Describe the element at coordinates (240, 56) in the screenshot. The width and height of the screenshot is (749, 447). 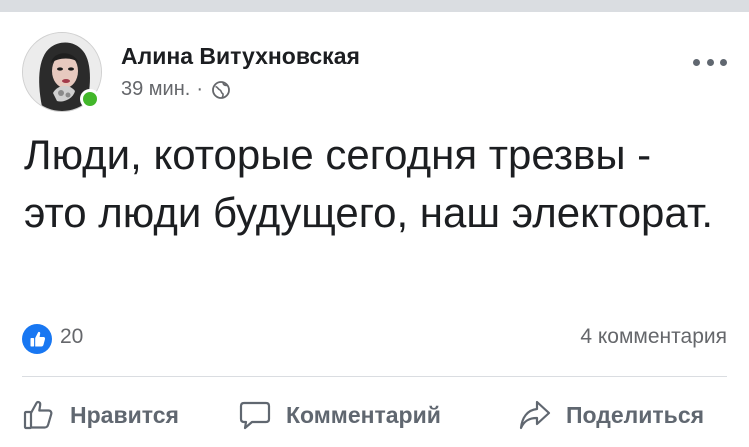
I see `author-name: Алина Витухновская` at that location.